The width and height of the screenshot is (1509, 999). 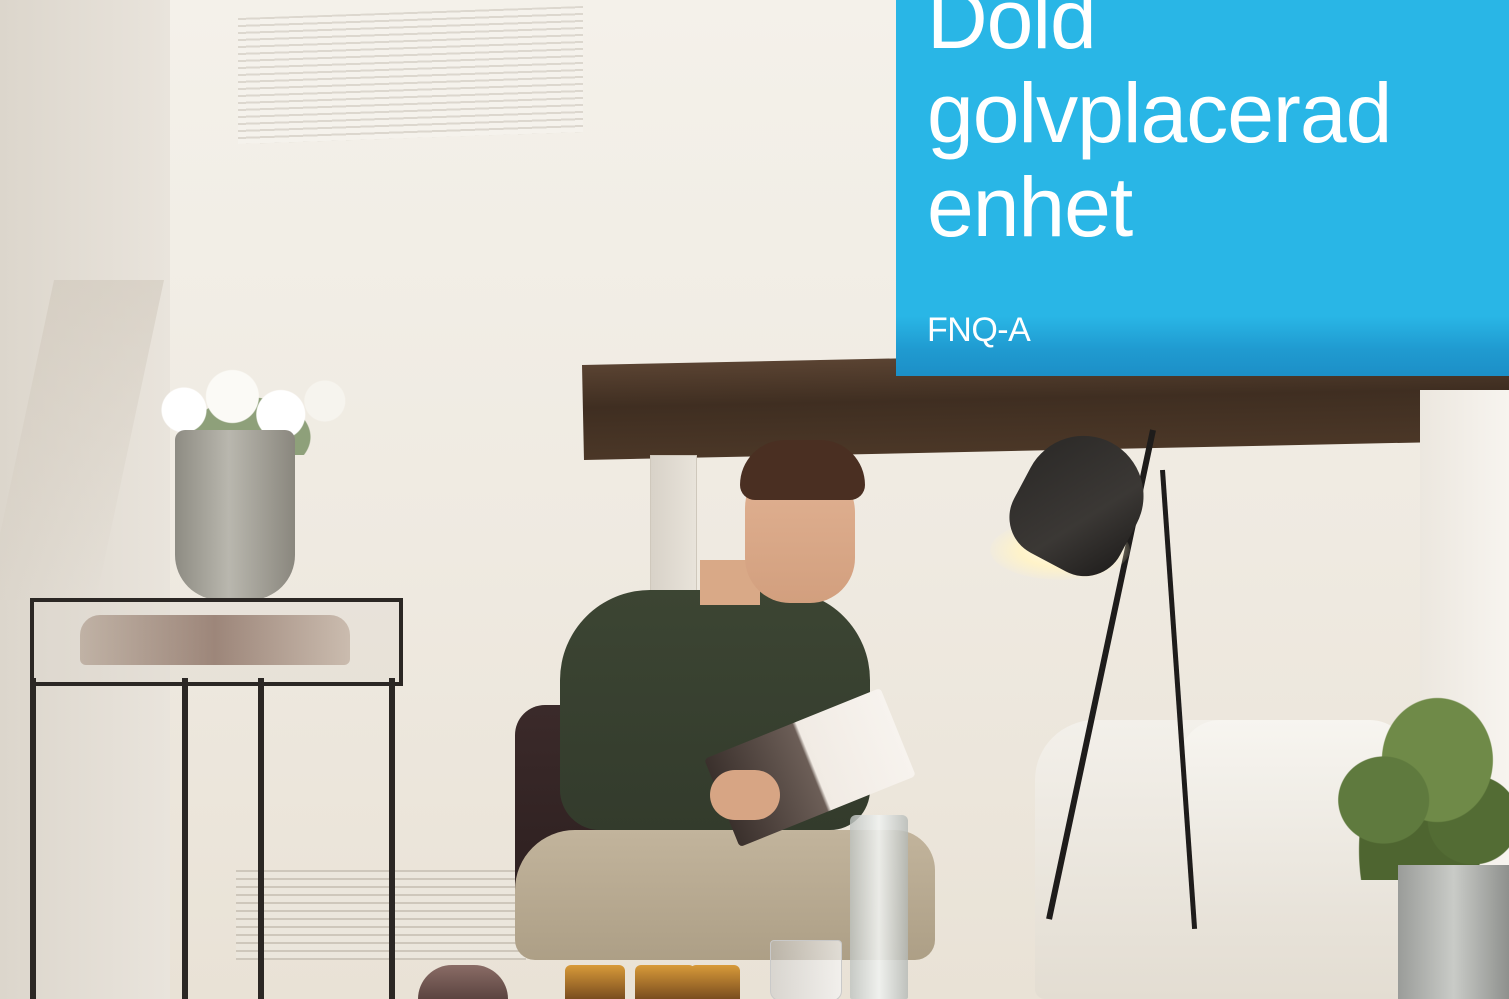 What do you see at coordinates (806, 969) in the screenshot?
I see `drinking-glass` at bounding box center [806, 969].